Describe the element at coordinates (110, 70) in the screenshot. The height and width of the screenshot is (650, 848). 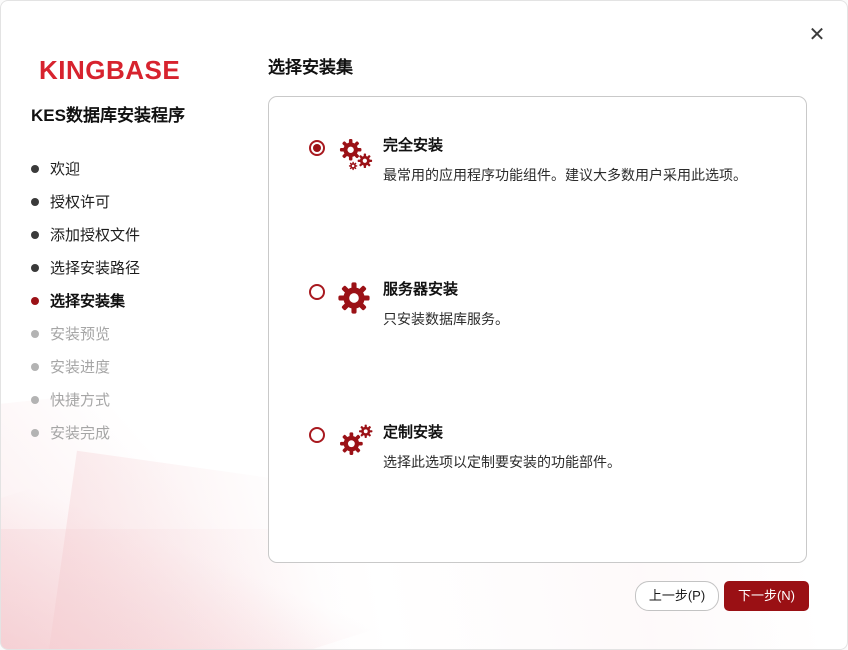
I see `kingbase-logo: KINGBASE` at that location.